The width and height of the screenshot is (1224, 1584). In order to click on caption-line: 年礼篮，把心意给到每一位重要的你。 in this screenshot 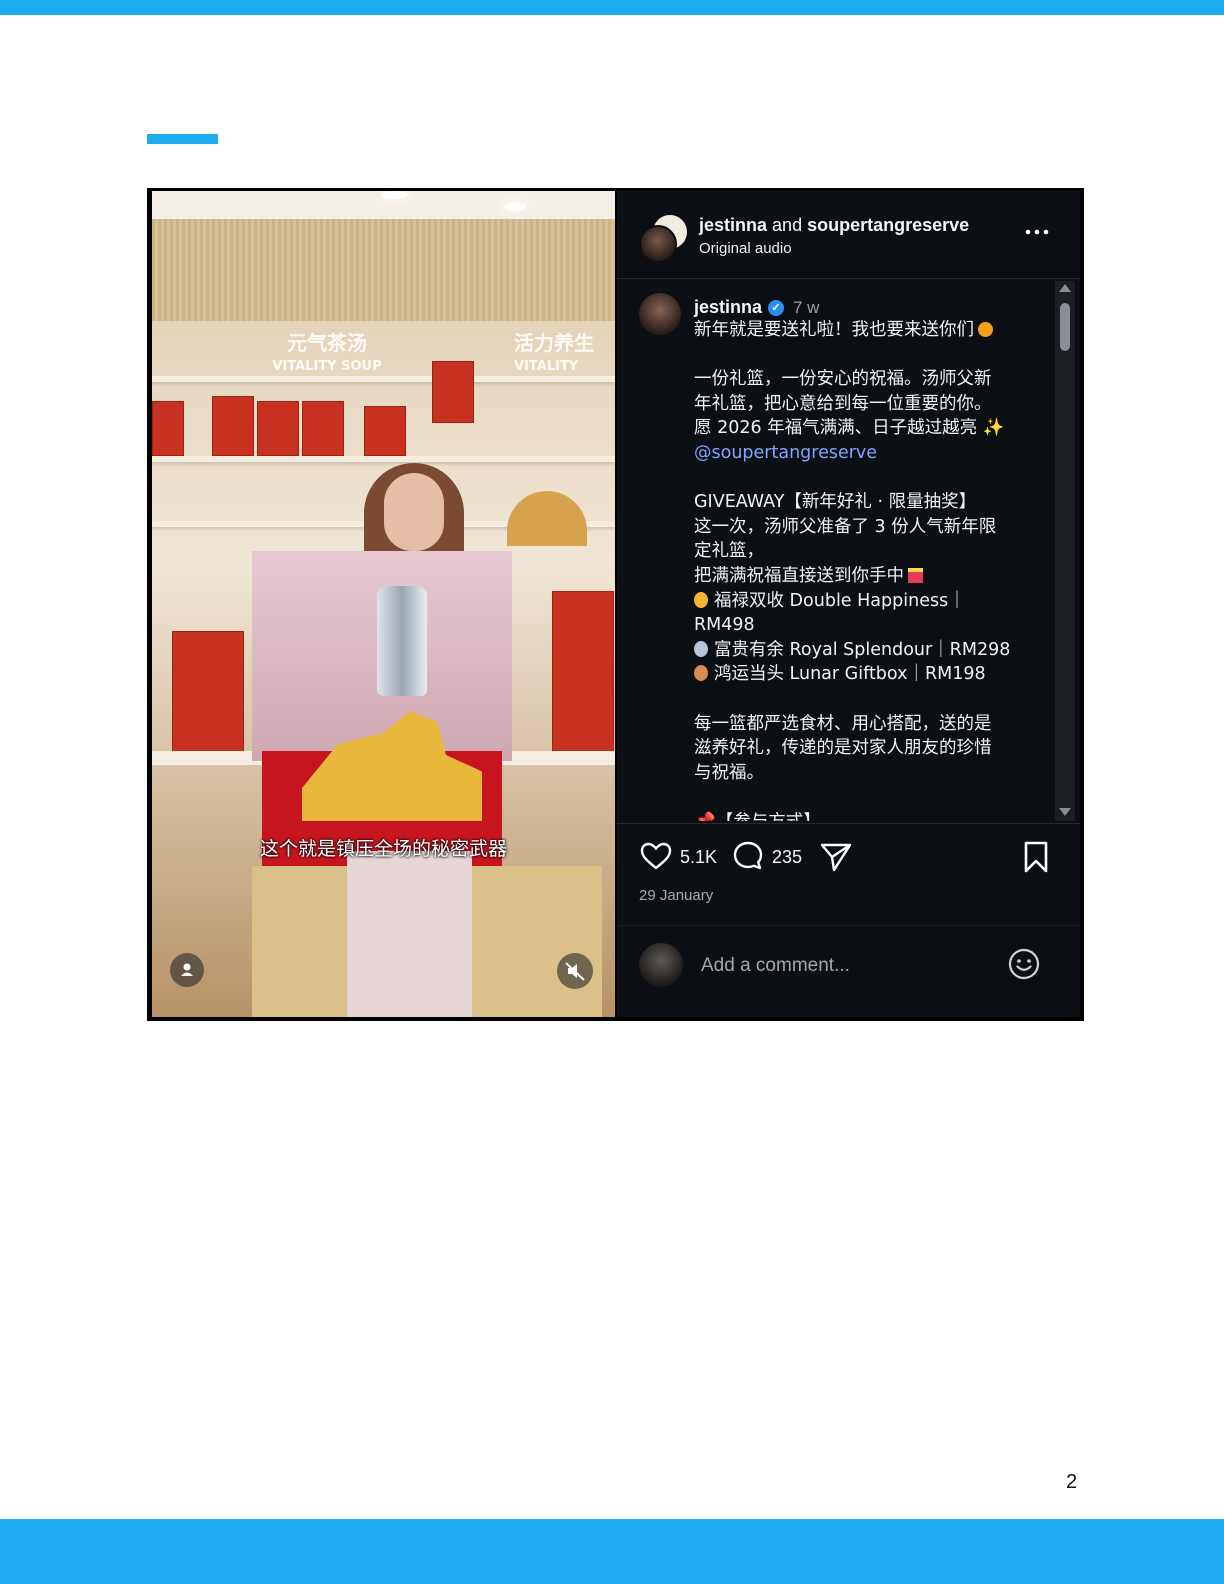, I will do `click(843, 403)`.